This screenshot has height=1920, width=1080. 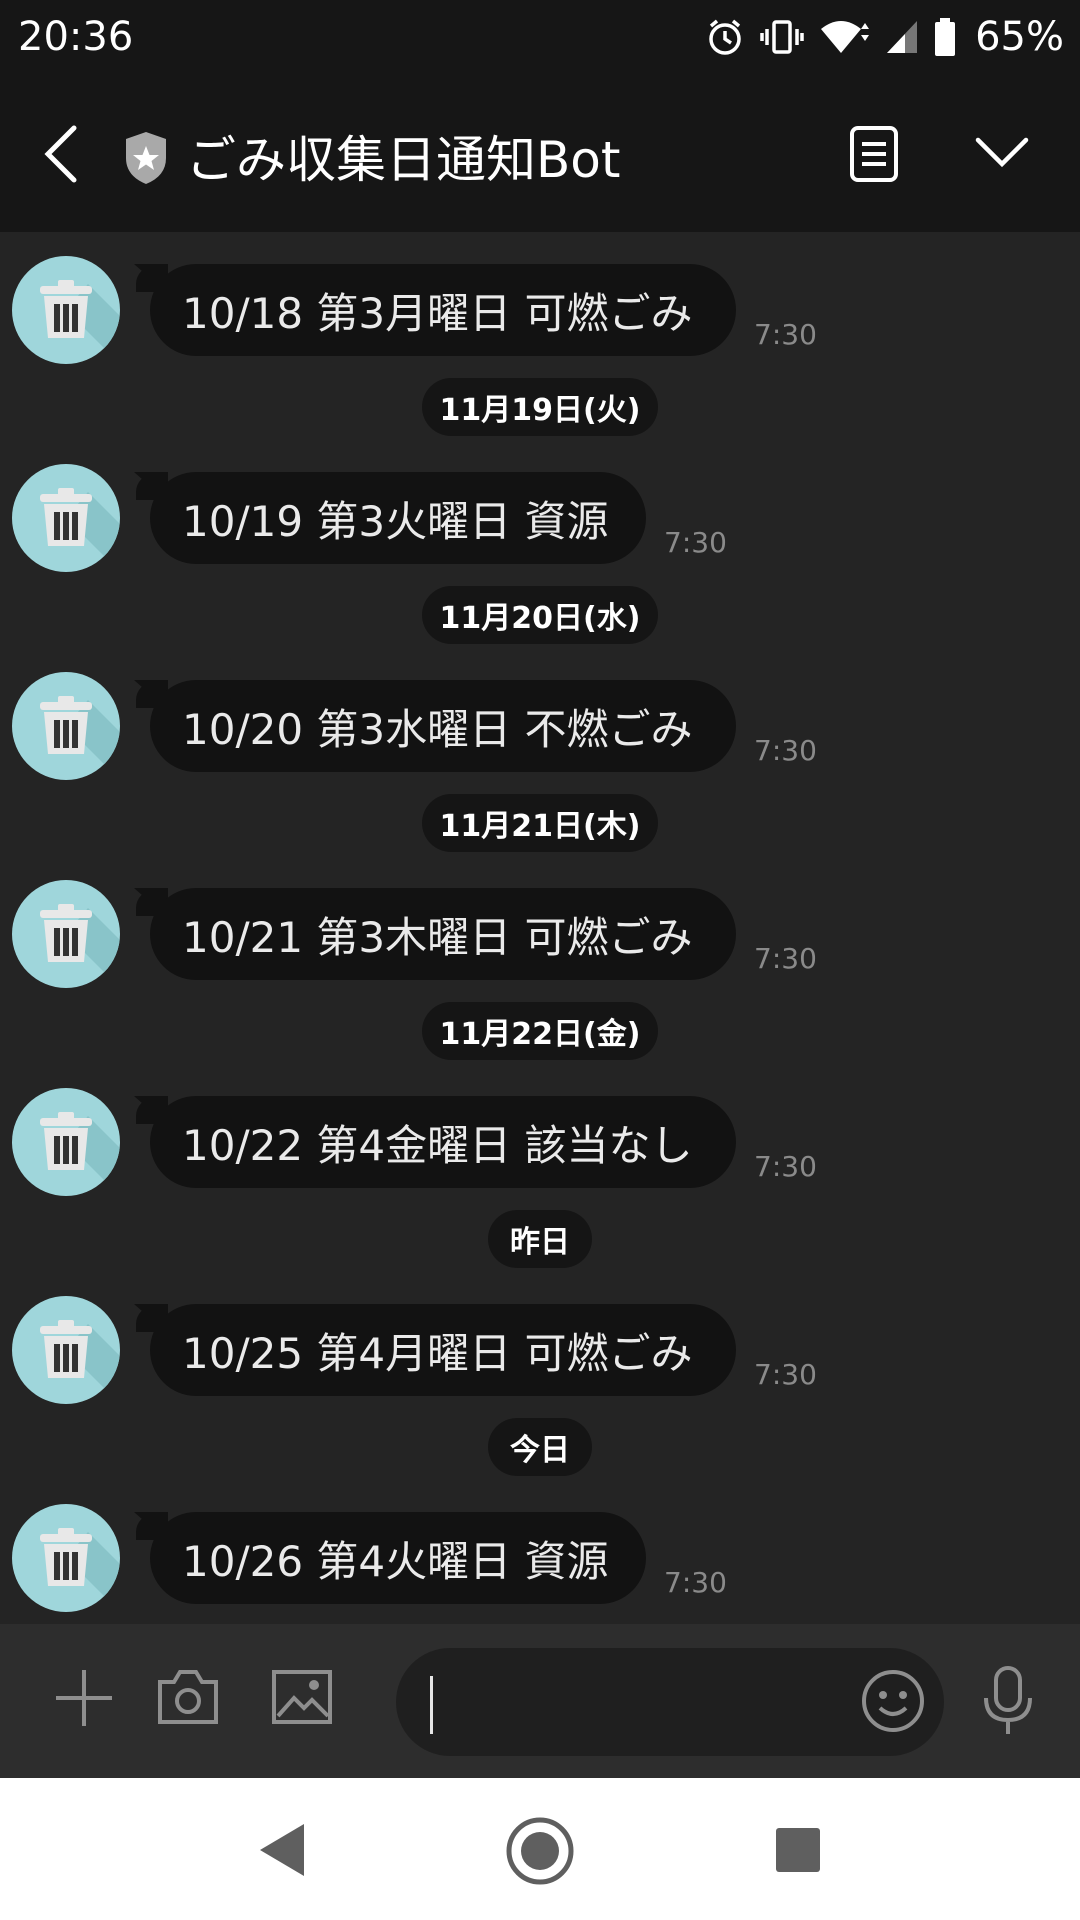 I want to click on message-row: 10/22 第4金曜日 該当なし 7:30, so click(x=540, y=1143).